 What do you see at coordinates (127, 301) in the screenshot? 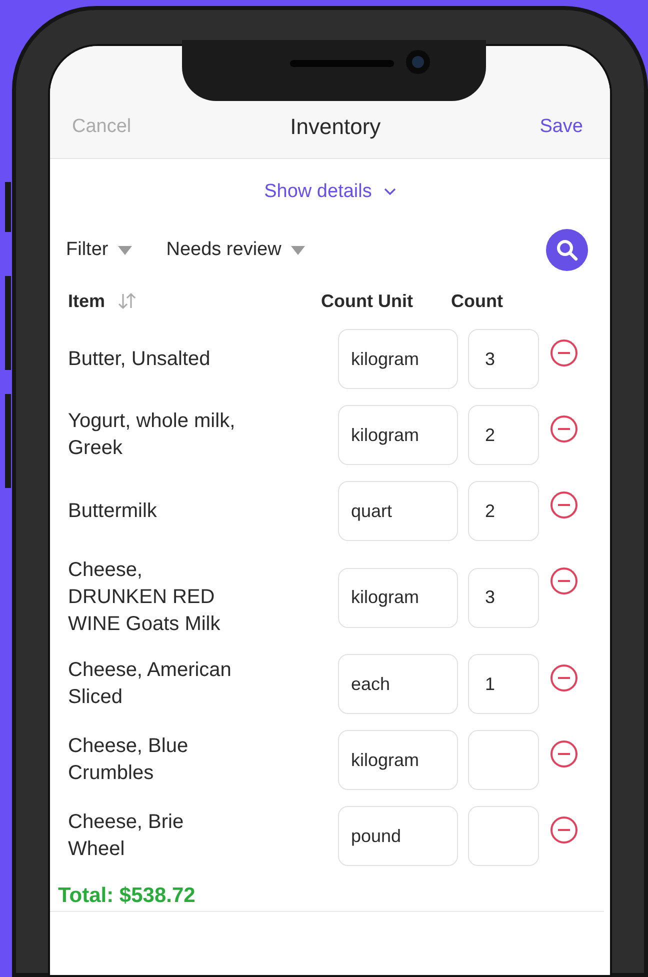
I see `sort-icon` at bounding box center [127, 301].